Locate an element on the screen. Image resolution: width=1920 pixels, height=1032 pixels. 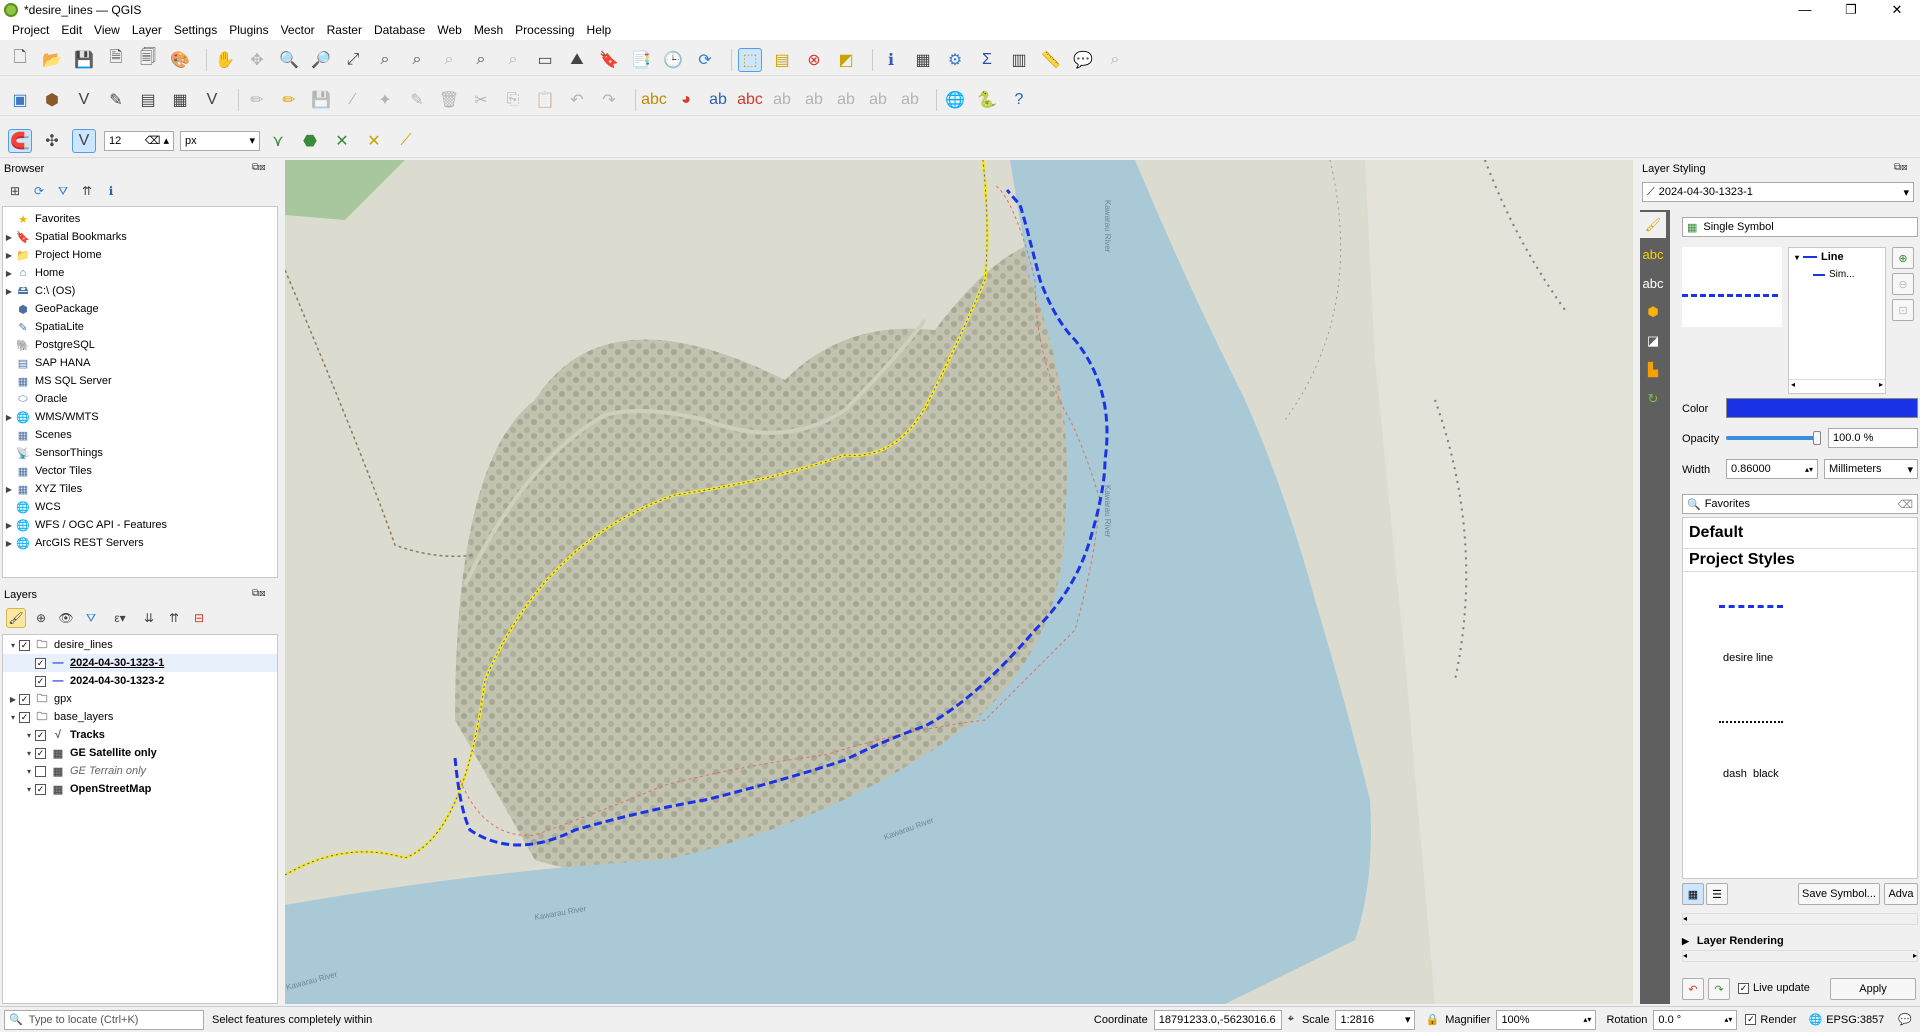
browser-item: ▦ Vector Tiles is located at coordinates (140, 471).